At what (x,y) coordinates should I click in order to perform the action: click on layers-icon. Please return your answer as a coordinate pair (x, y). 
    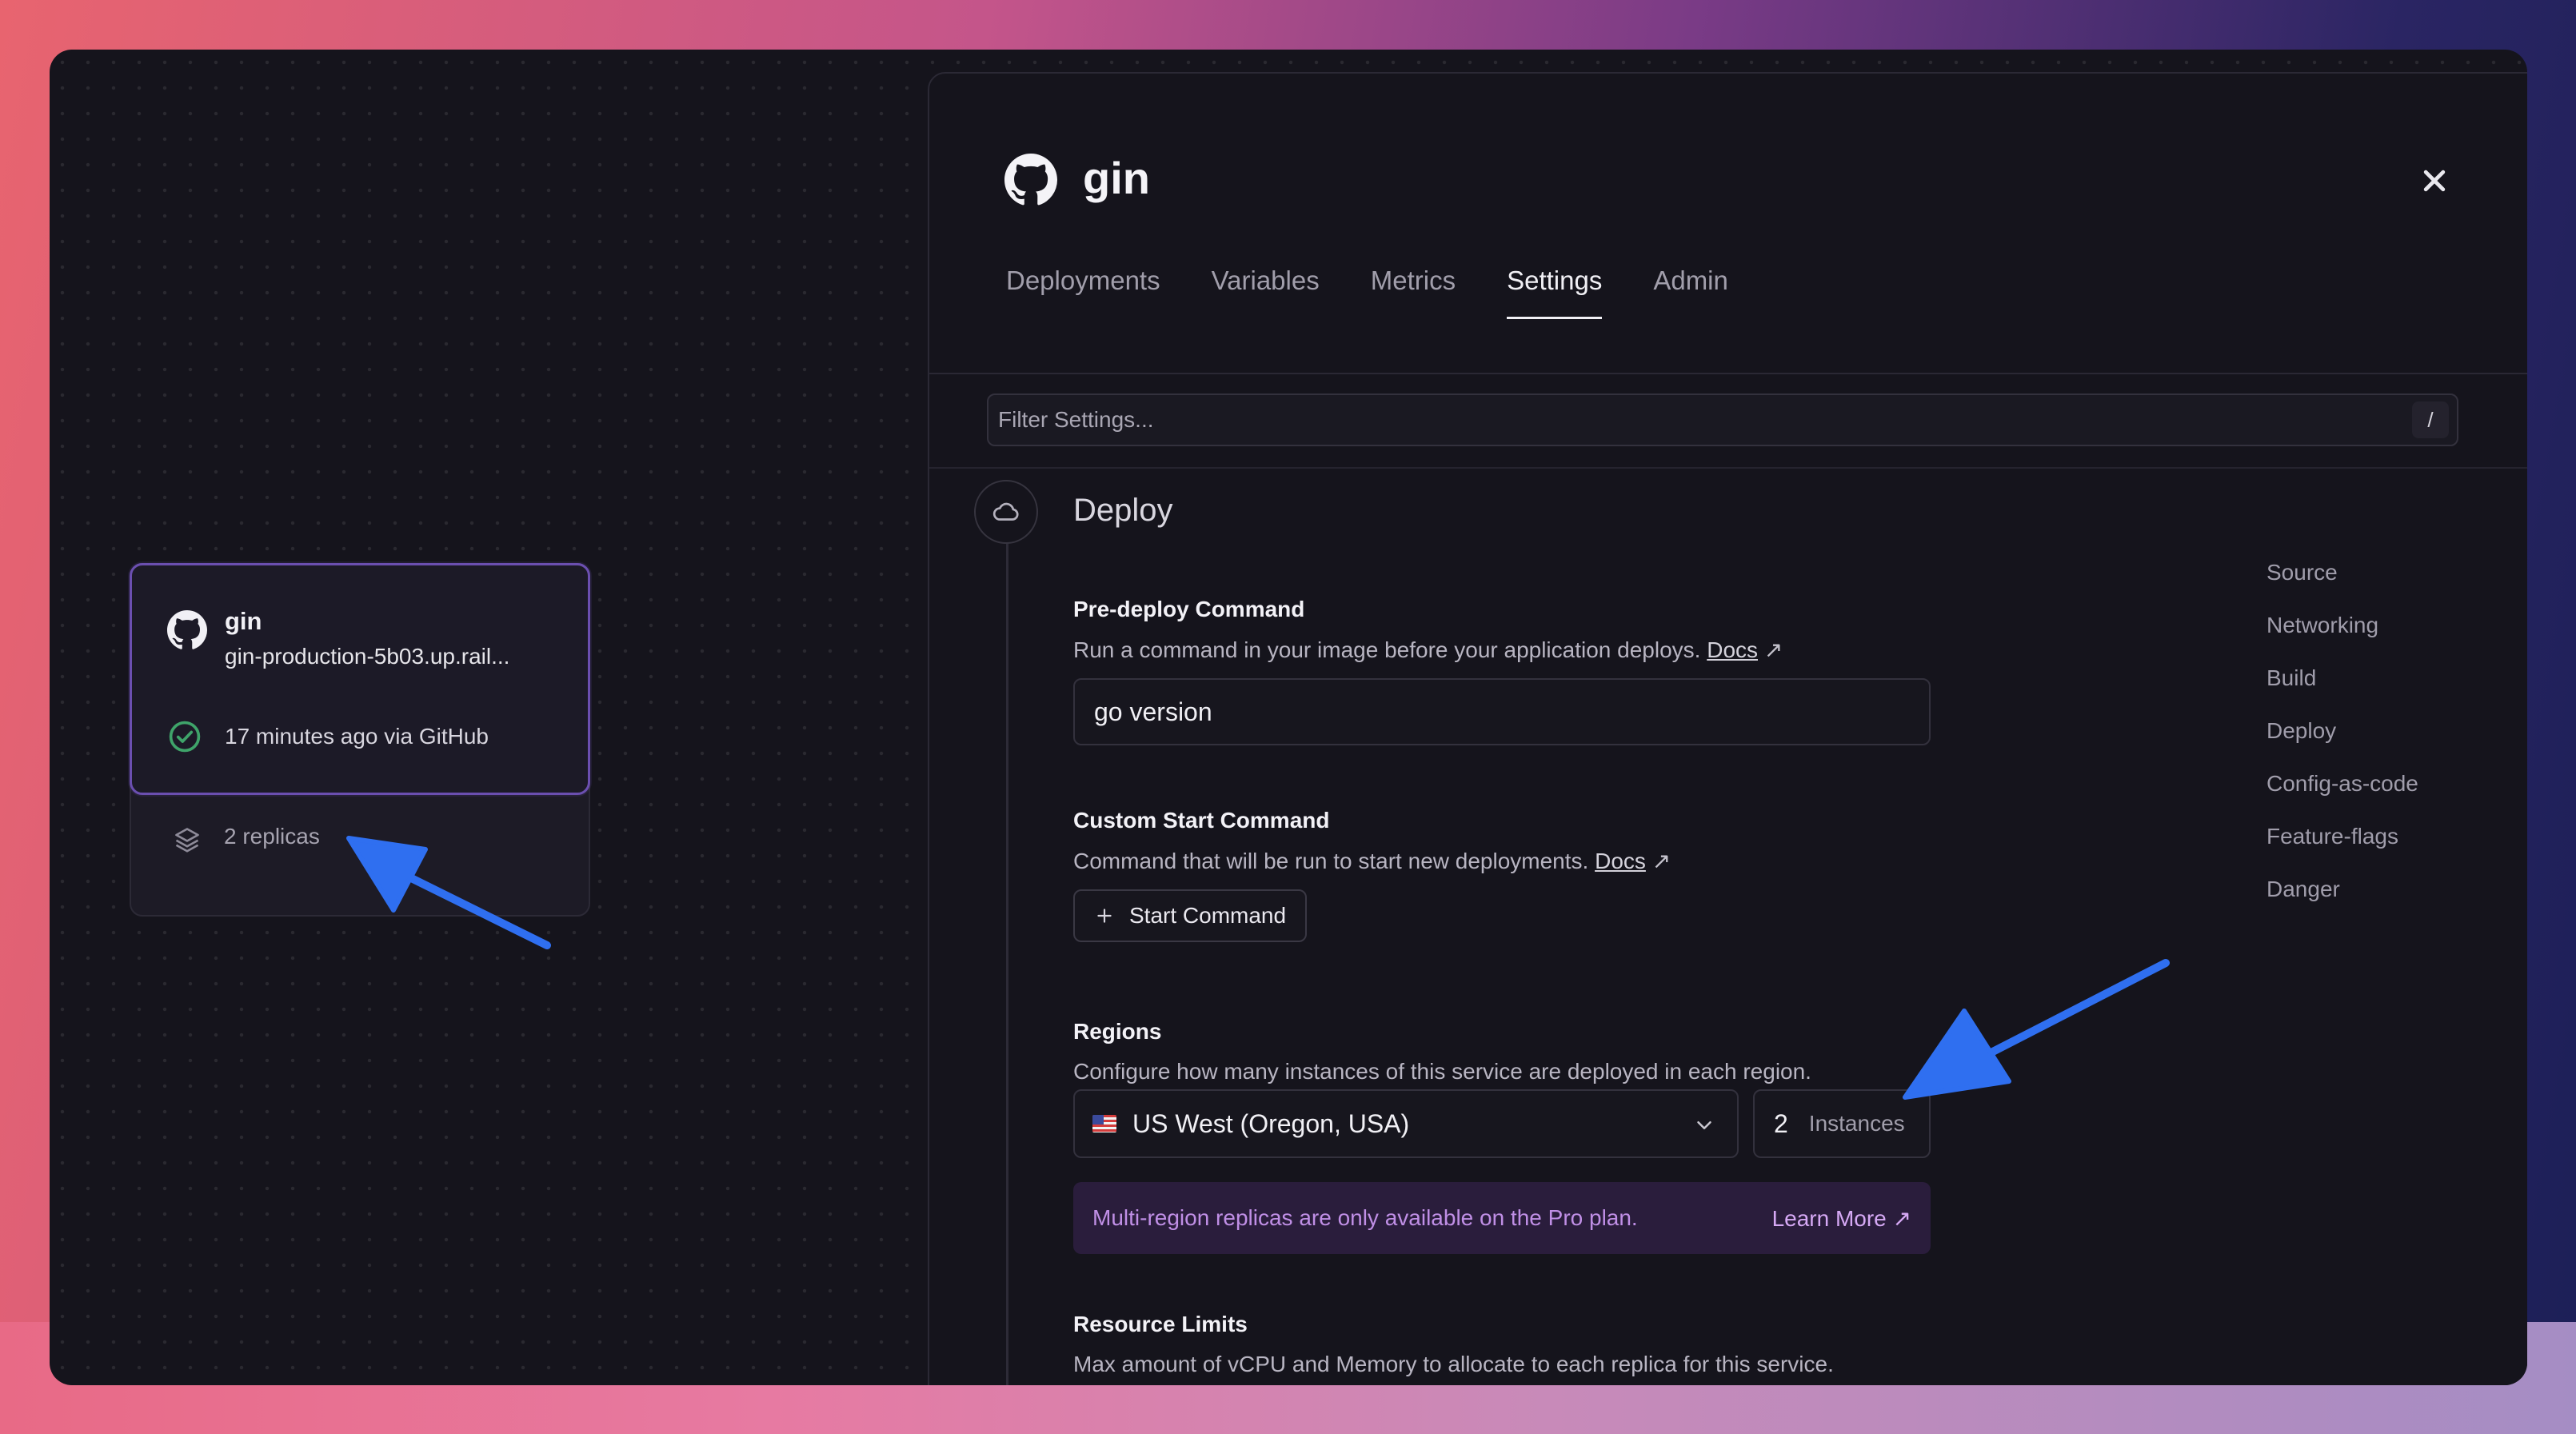
    Looking at the image, I should click on (187, 840).